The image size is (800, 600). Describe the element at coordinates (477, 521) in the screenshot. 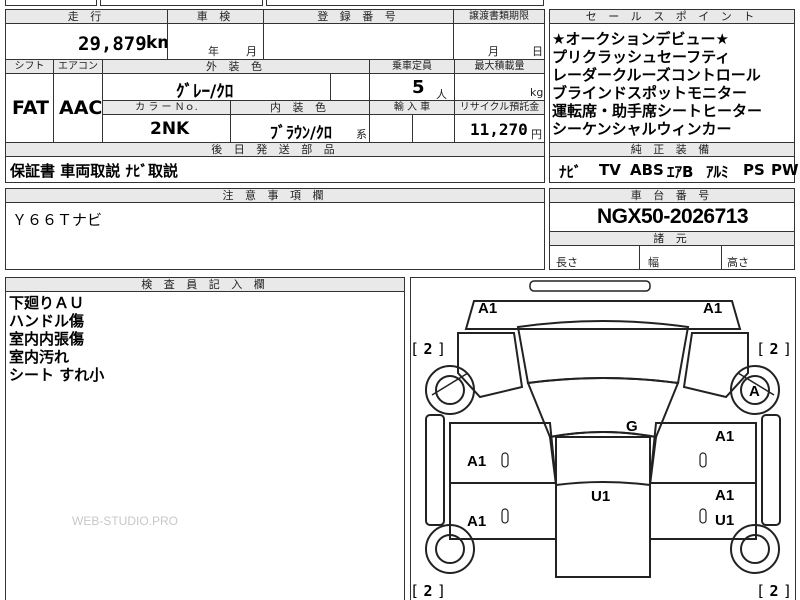

I see `damage-left-rear-door: A1` at that location.